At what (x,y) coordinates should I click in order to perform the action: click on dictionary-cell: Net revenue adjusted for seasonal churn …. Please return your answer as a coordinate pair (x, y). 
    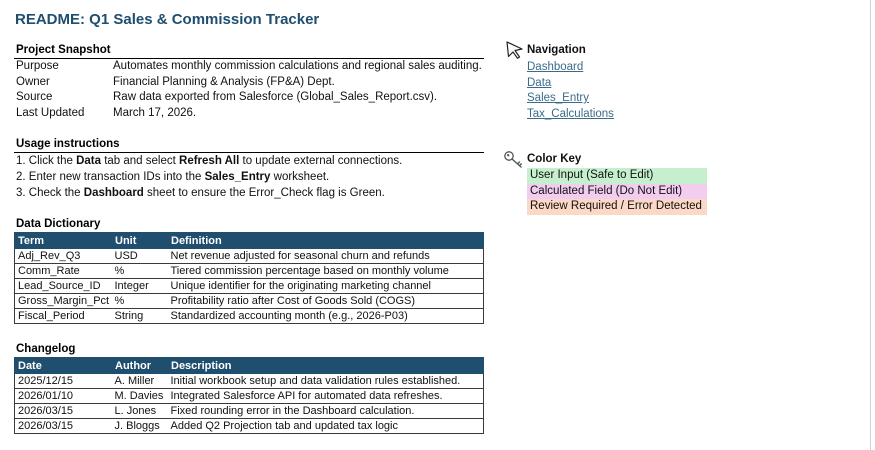
    Looking at the image, I should click on (325, 256).